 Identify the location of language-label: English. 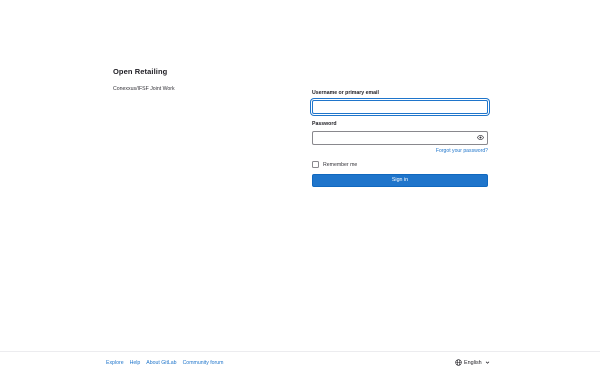
(473, 362).